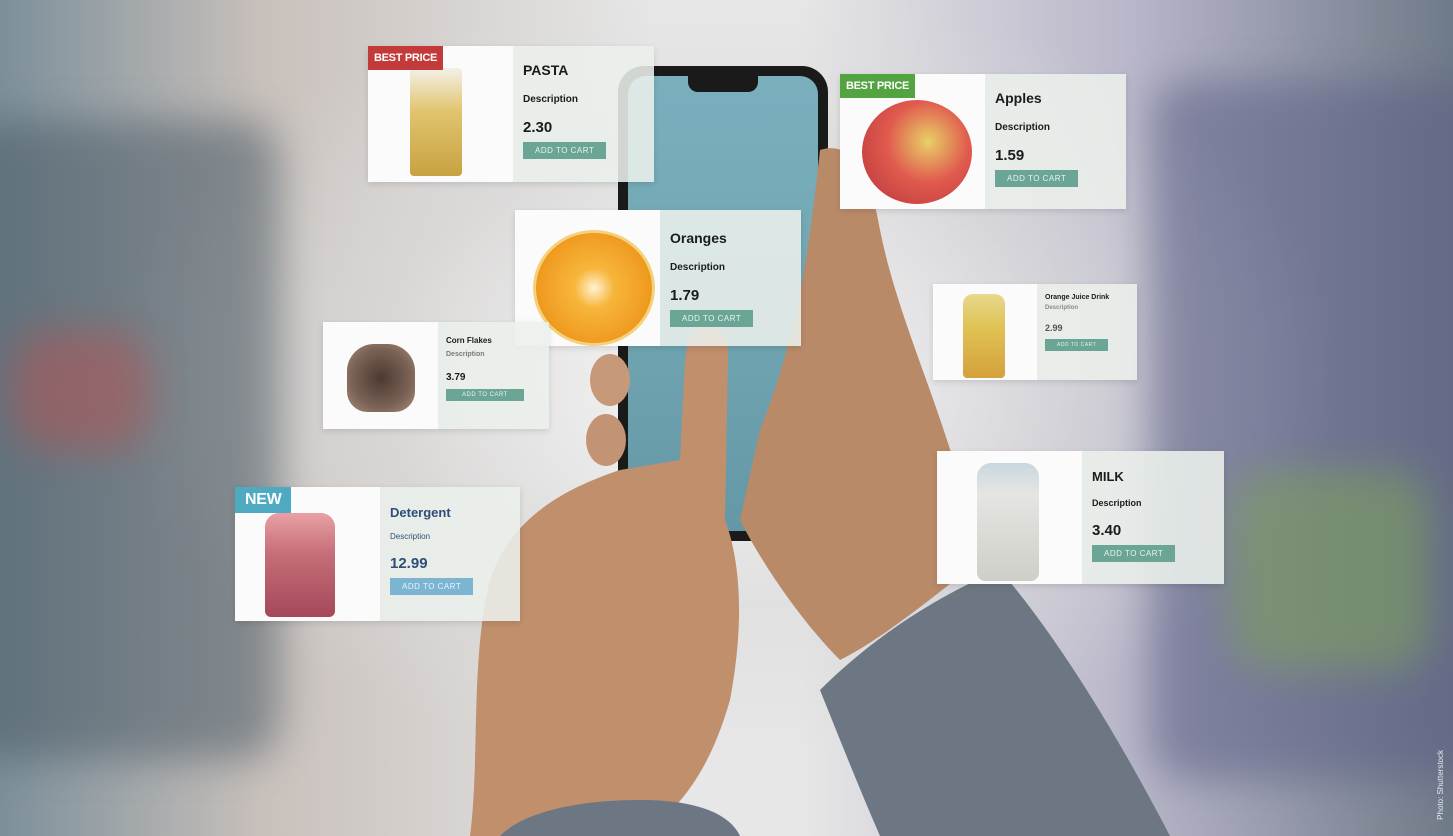 Image resolution: width=1453 pixels, height=836 pixels. Describe the element at coordinates (1440, 785) in the screenshot. I see `photo-credit: Photo: Shutterstock` at that location.